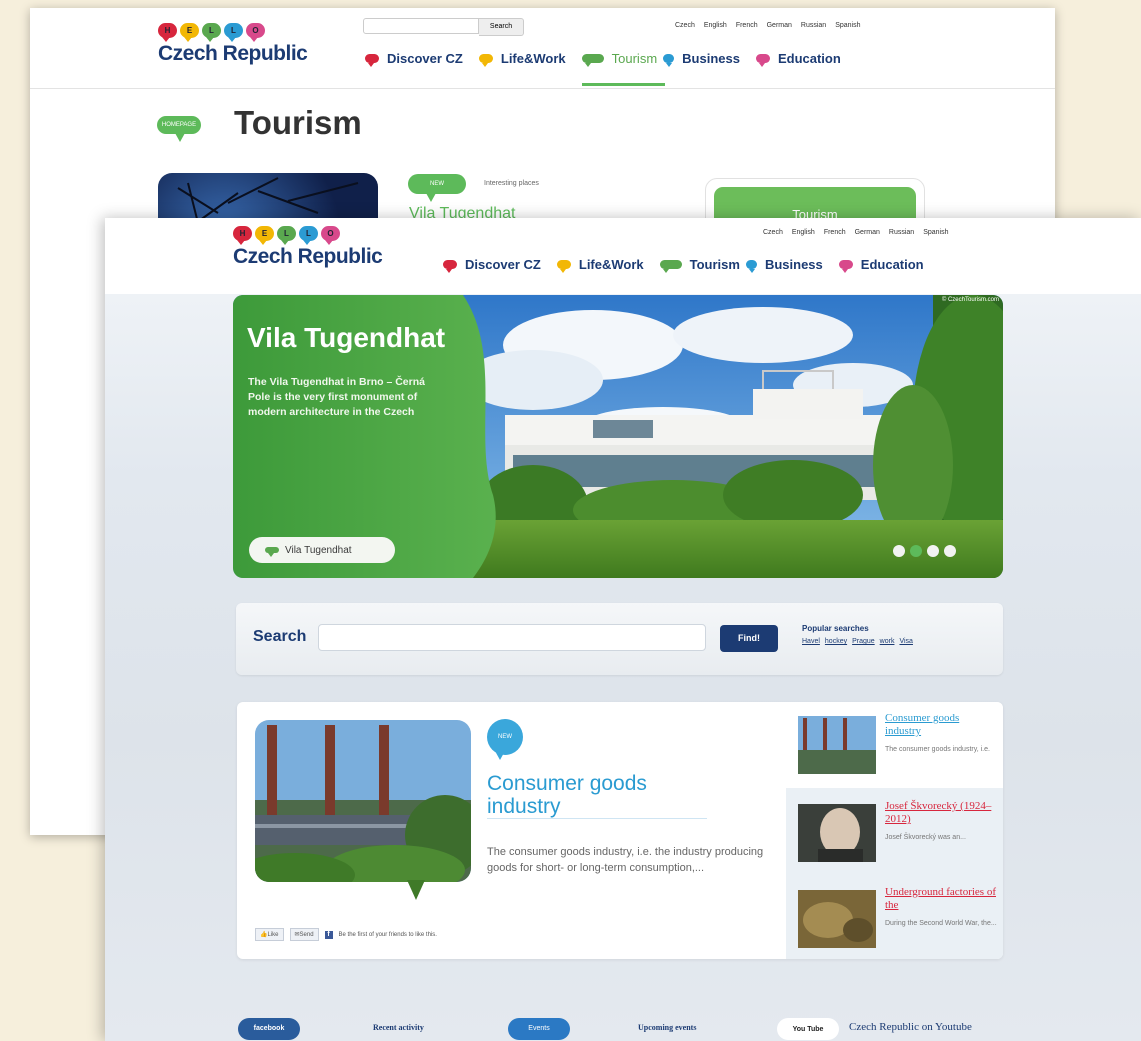 The height and width of the screenshot is (1041, 1141). What do you see at coordinates (910, 1027) in the screenshot?
I see `youtube-channel-link: Czech Republic on Youtube` at bounding box center [910, 1027].